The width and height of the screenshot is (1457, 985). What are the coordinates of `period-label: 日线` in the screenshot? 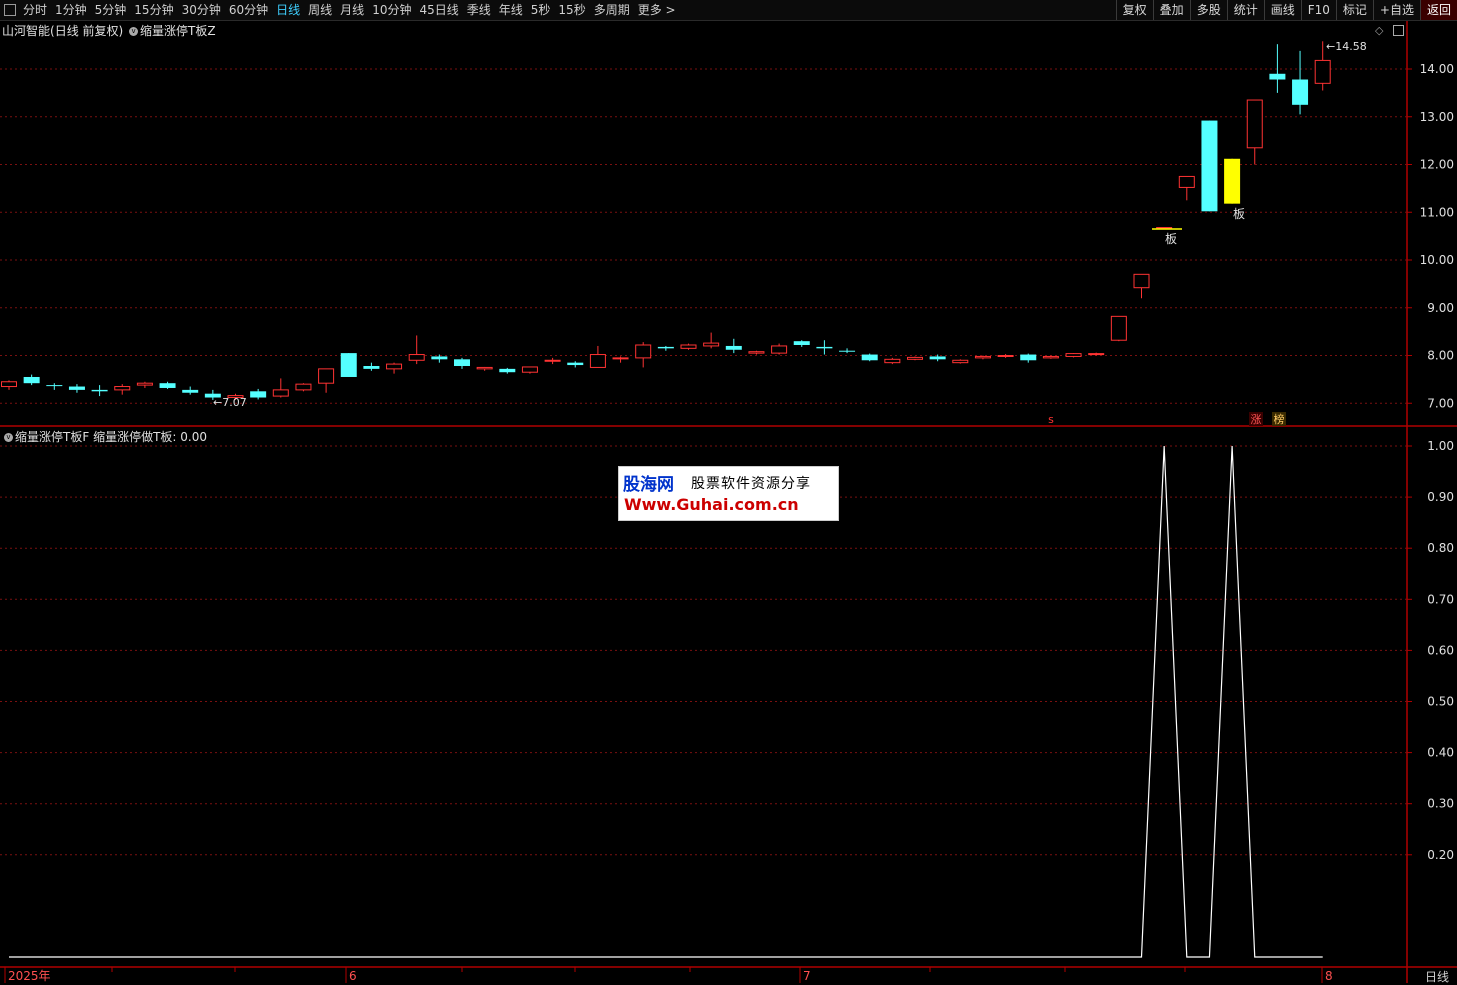 It's located at (1436, 977).